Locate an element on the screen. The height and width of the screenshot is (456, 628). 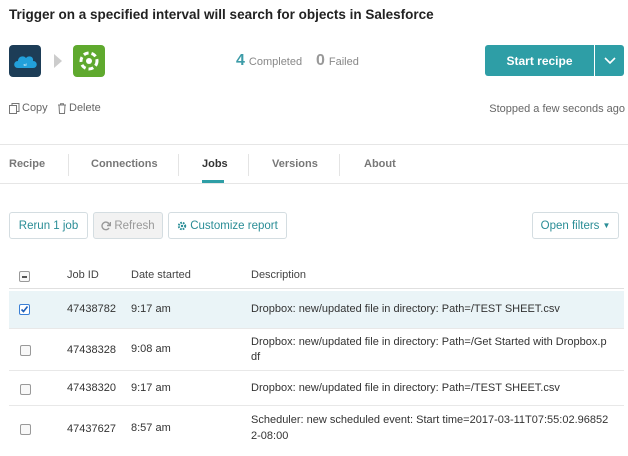
salesforce-icon: sf is located at coordinates (25, 61).